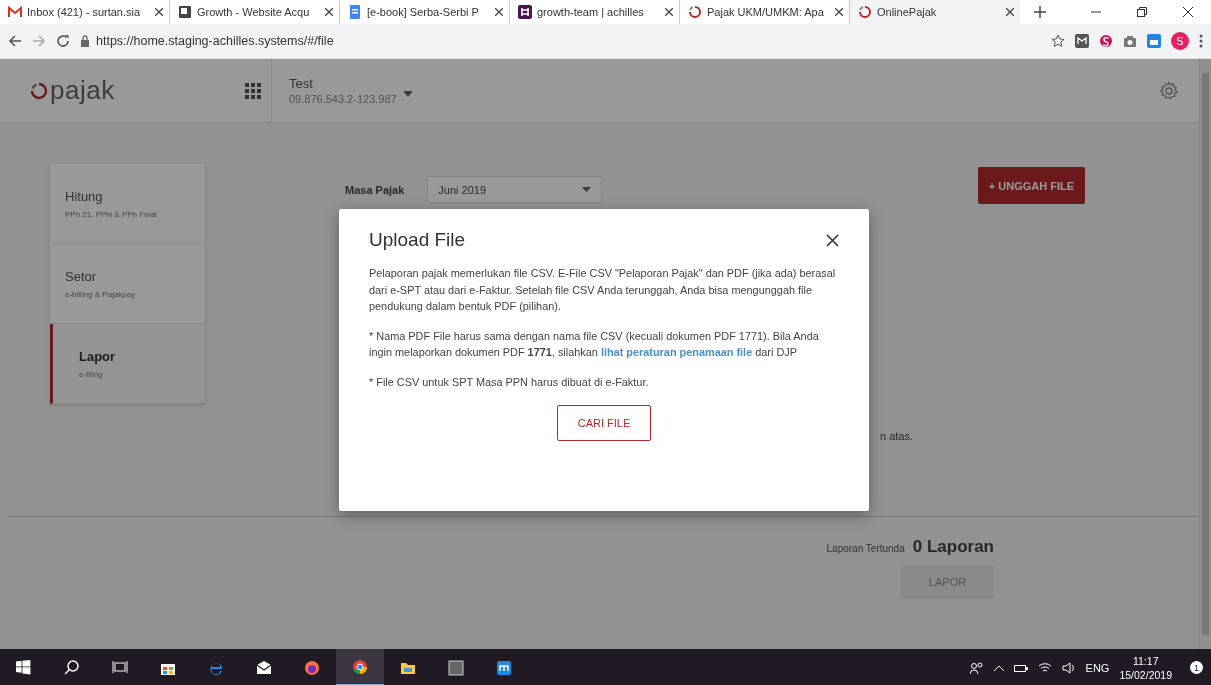  I want to click on sidebar-item-label: Setor, so click(81, 276).